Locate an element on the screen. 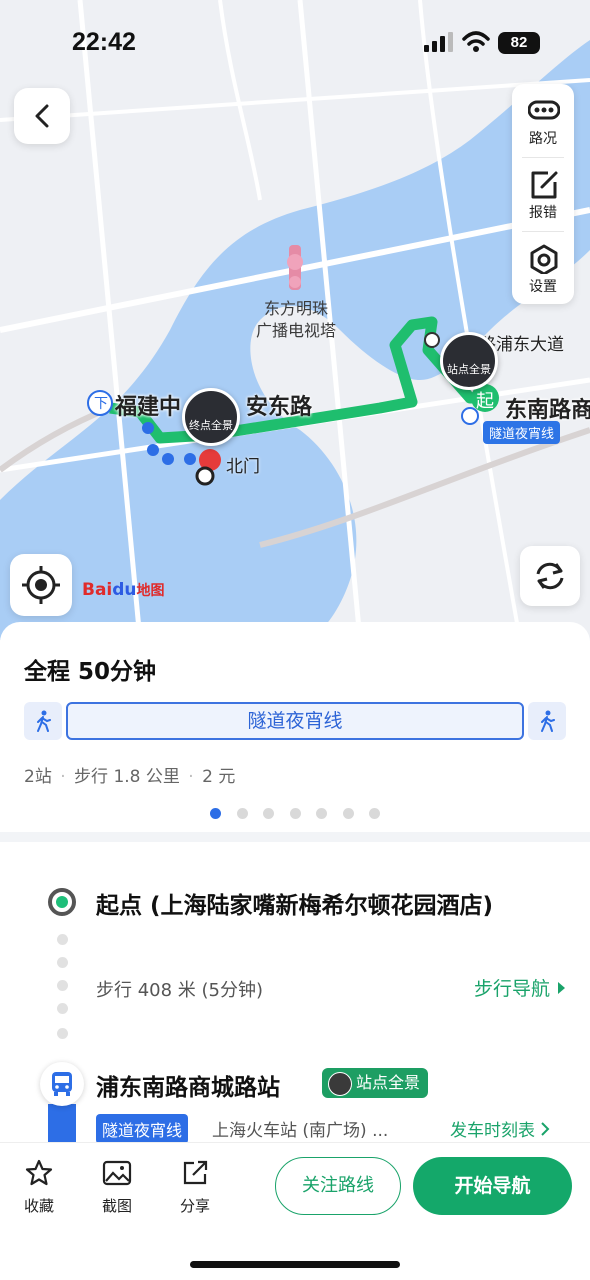 The image size is (590, 1280). road-label-fujian: 福建中 is located at coordinates (148, 407).